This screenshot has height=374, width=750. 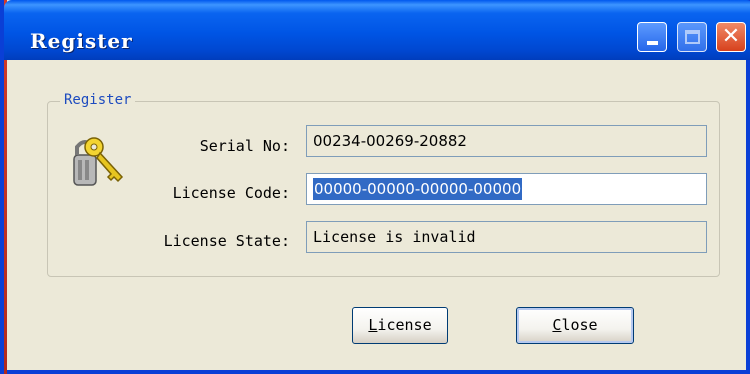 I want to click on minimize-icon, so click(x=652, y=43).